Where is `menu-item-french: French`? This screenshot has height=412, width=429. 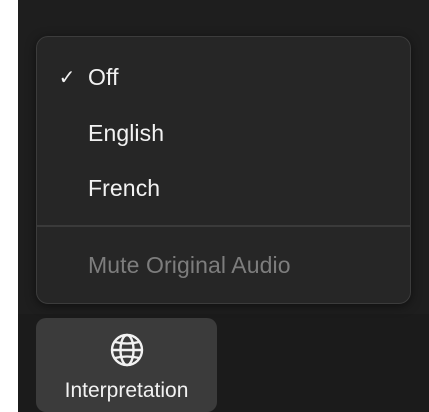
menu-item-french: French is located at coordinates (223, 188).